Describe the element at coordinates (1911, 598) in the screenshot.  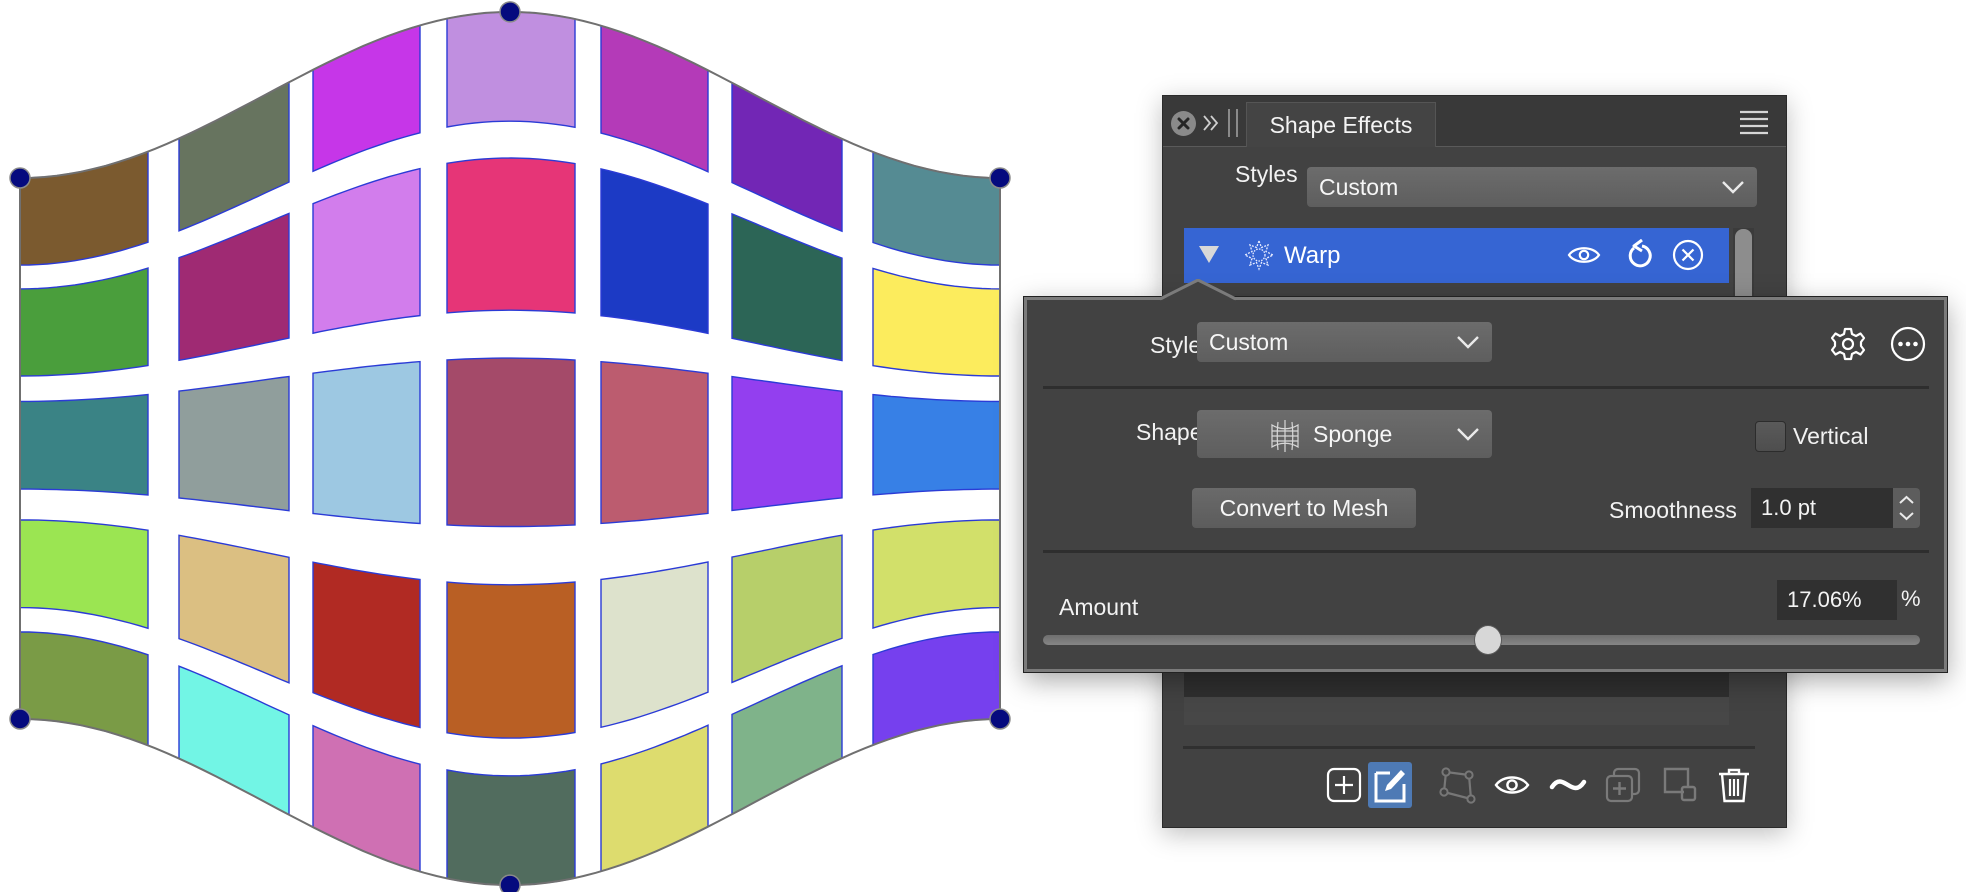
I see `amount-unit: %` at that location.